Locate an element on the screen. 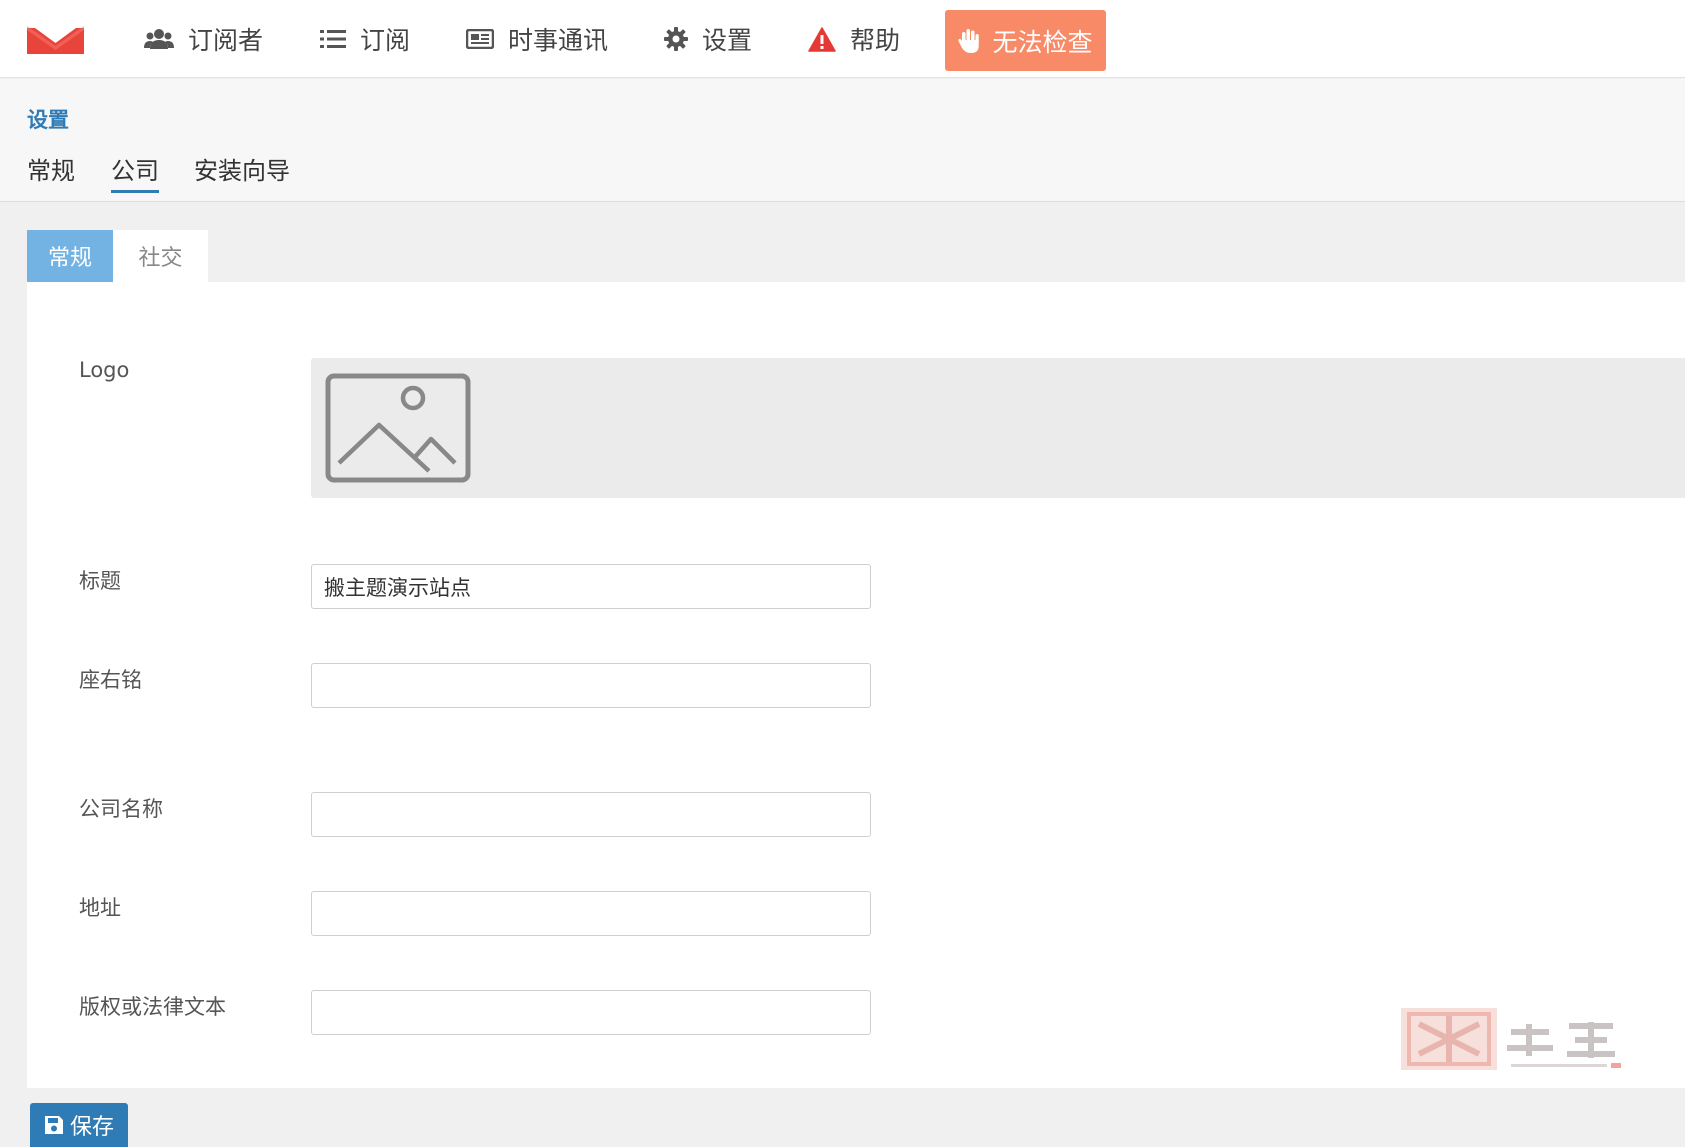  save-button: 保存 is located at coordinates (79, 1125).